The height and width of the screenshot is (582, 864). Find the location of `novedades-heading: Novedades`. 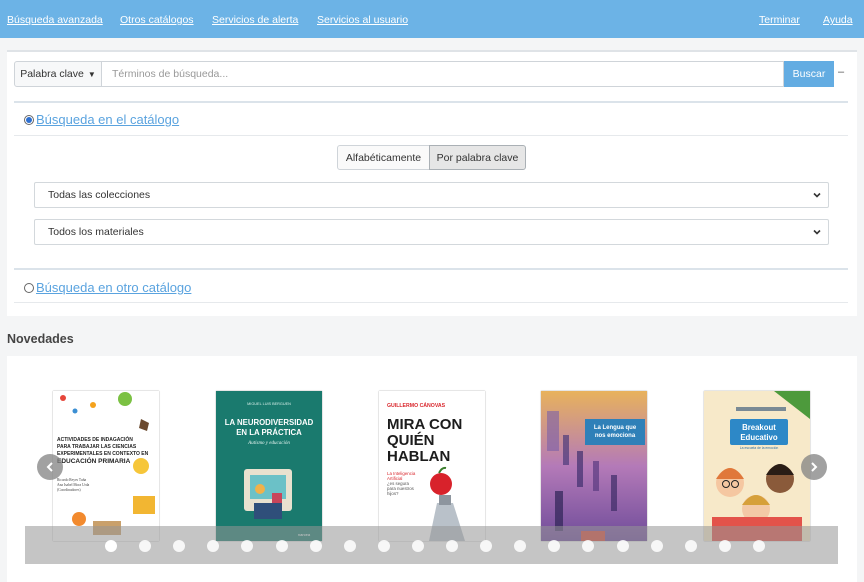

novedades-heading: Novedades is located at coordinates (40, 339).